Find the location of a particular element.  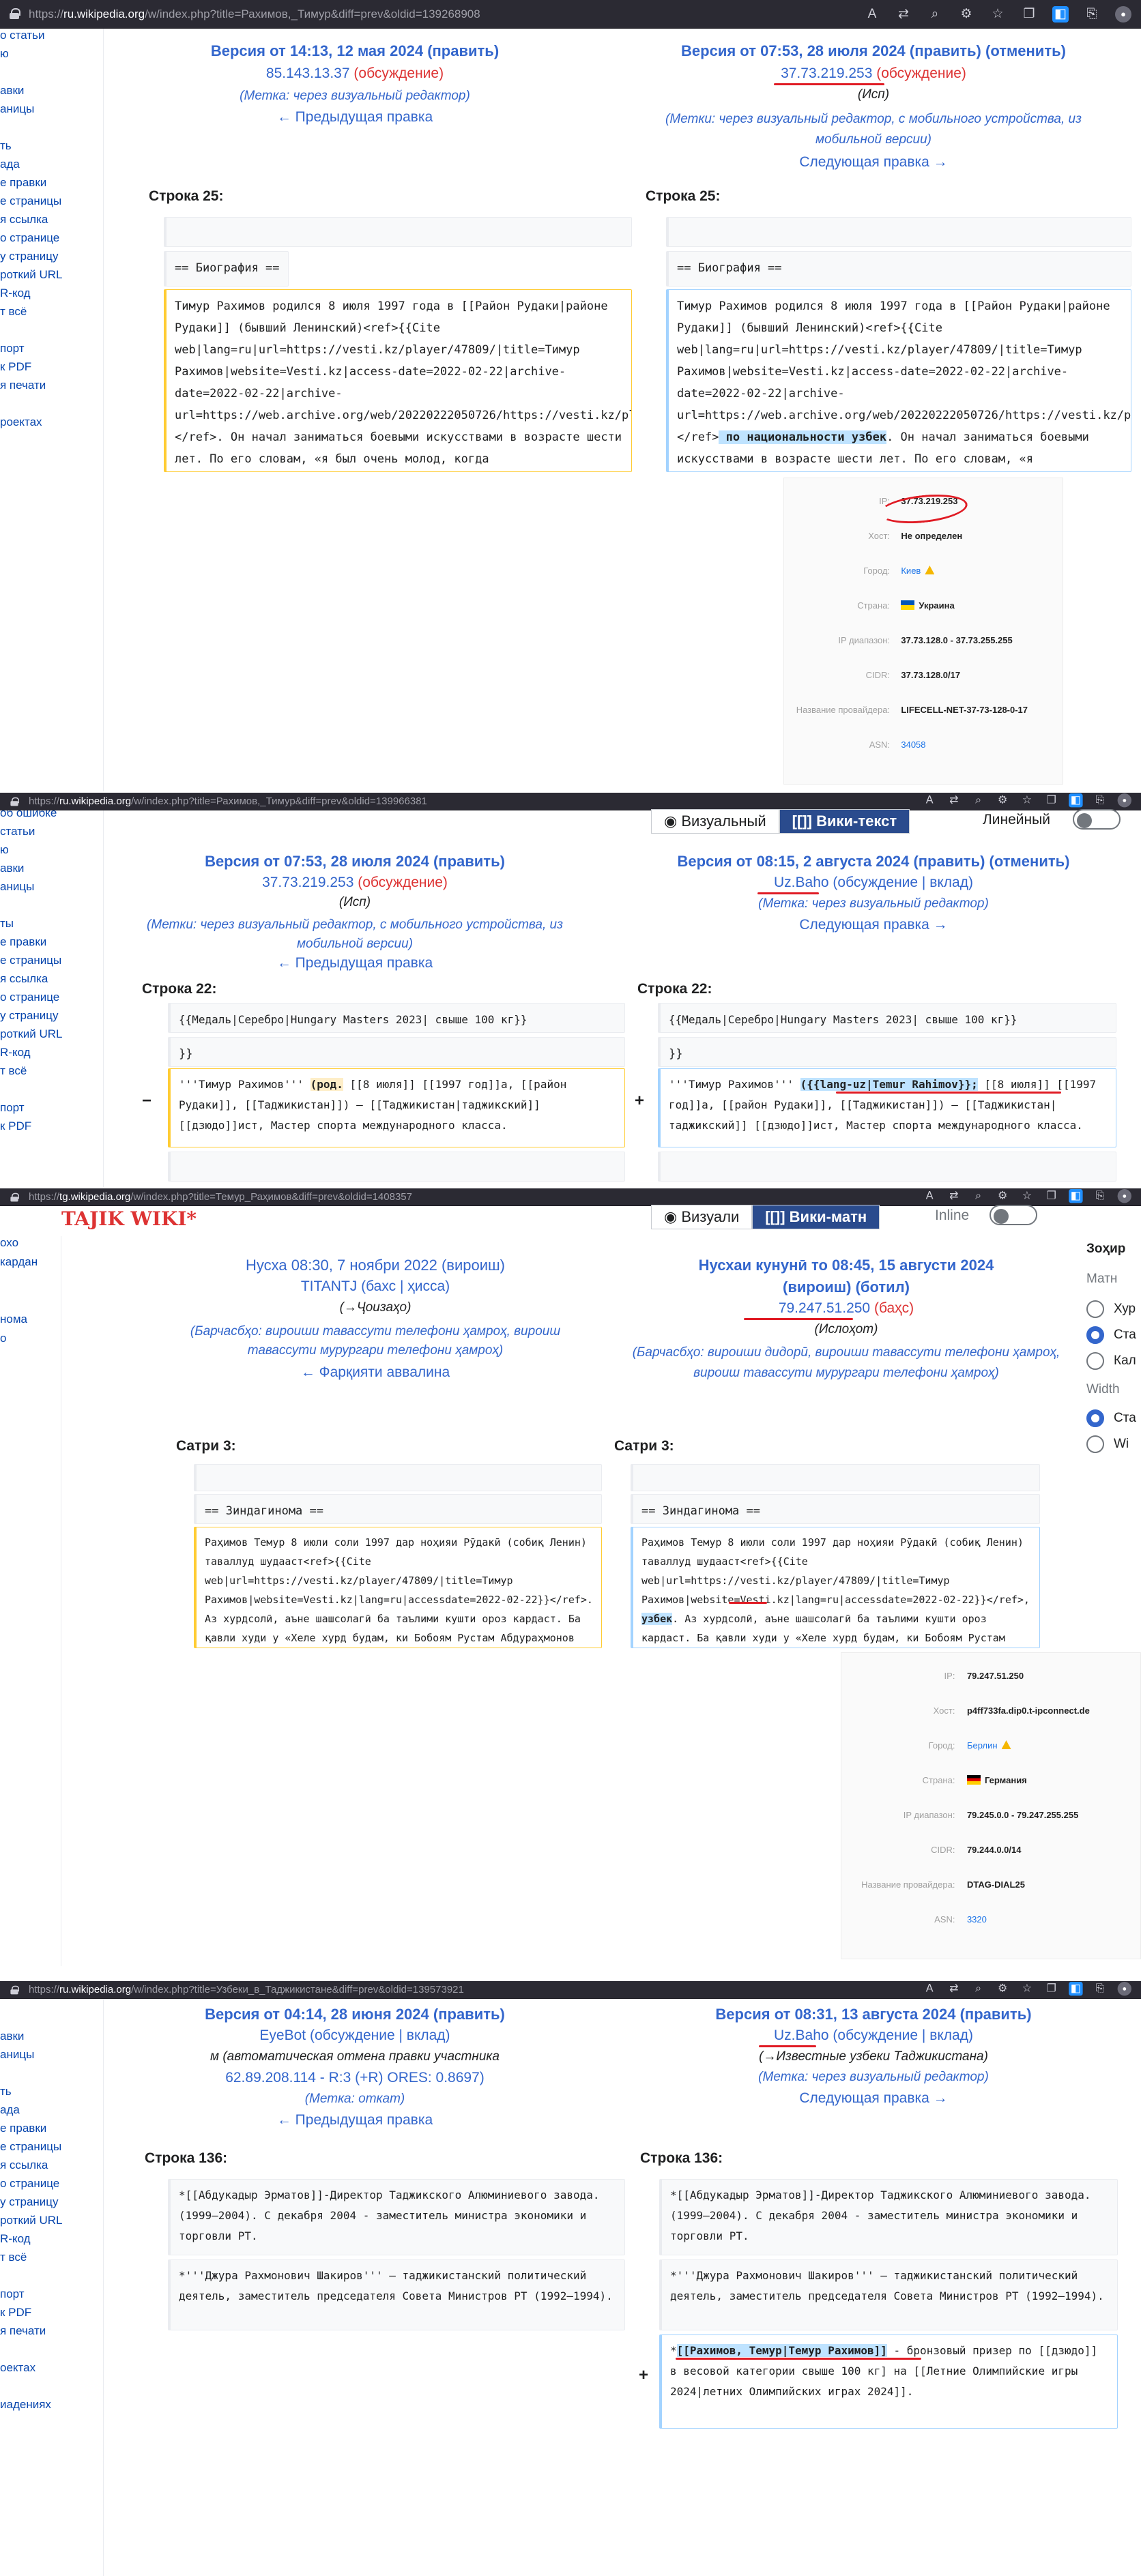

right-revision-user: 37.73.219.253 (обсуждение) is located at coordinates (873, 73).